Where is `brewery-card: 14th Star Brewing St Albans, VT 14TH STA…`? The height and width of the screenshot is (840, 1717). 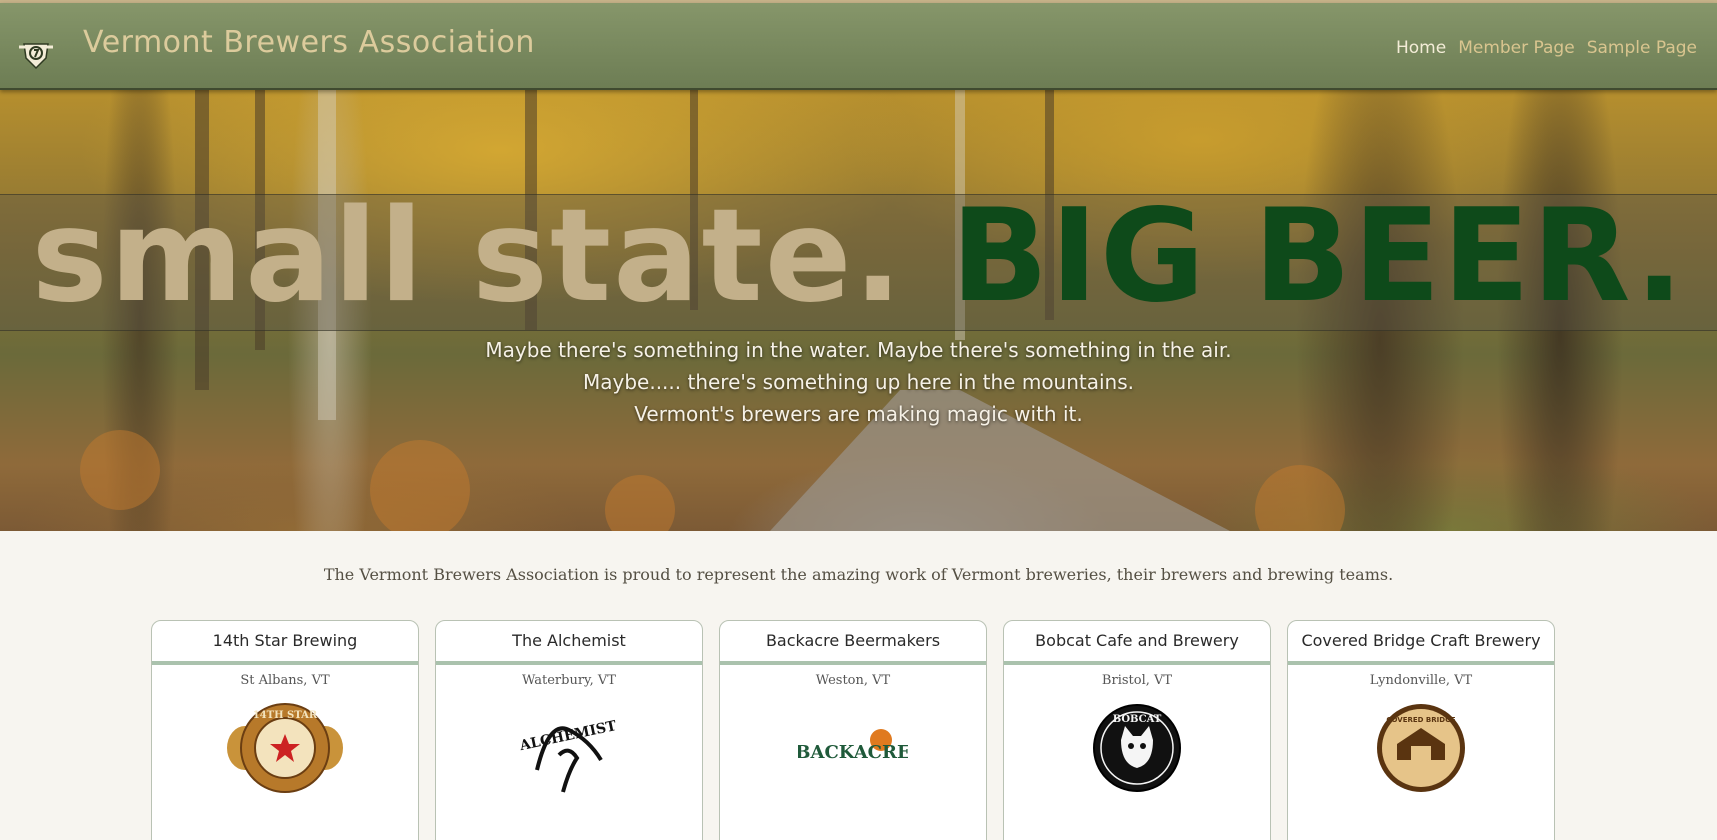 brewery-card: 14th Star Brewing St Albans, VT 14TH STA… is located at coordinates (285, 730).